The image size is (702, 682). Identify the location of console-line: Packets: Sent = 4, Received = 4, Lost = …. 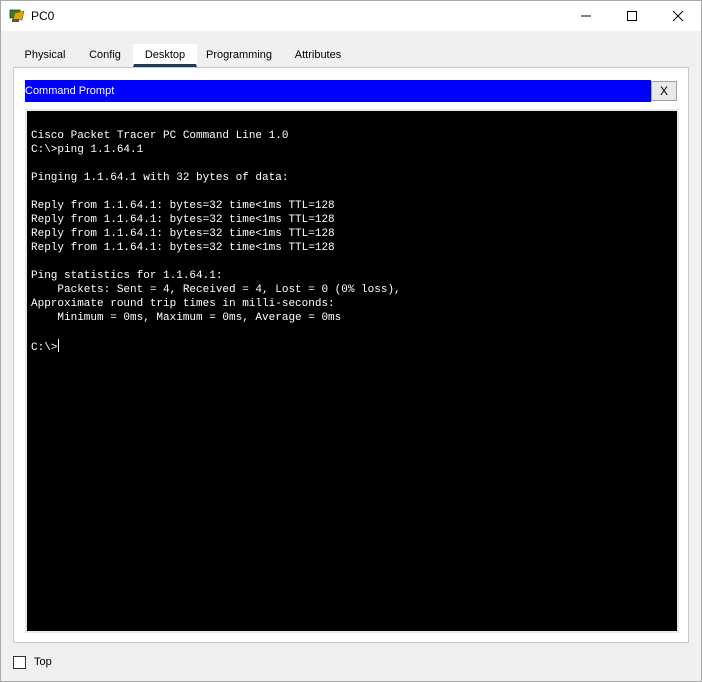
(216, 290).